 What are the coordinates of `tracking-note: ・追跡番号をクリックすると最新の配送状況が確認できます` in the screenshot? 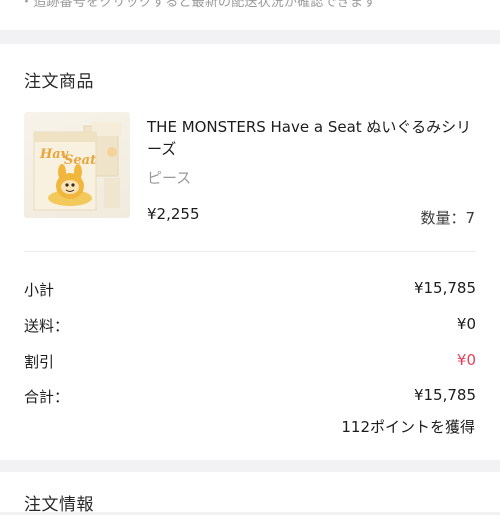 It's located at (198, 5).